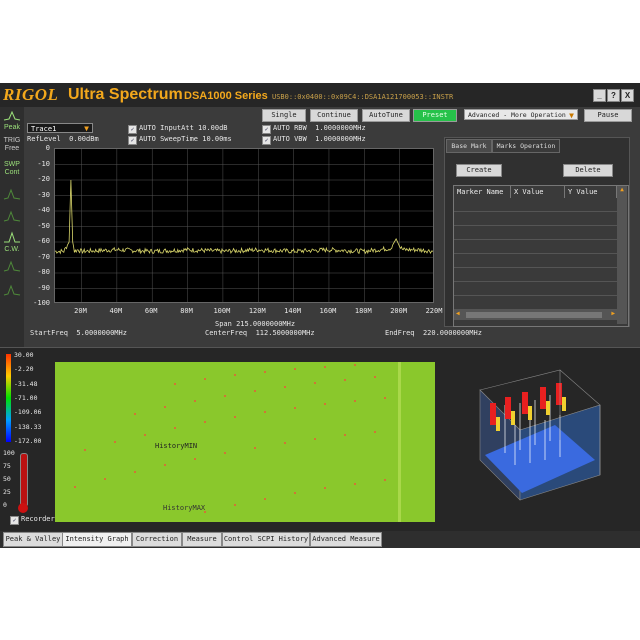  Describe the element at coordinates (125, 94) in the screenshot. I see `product-name: Ultra Spectrum` at that location.